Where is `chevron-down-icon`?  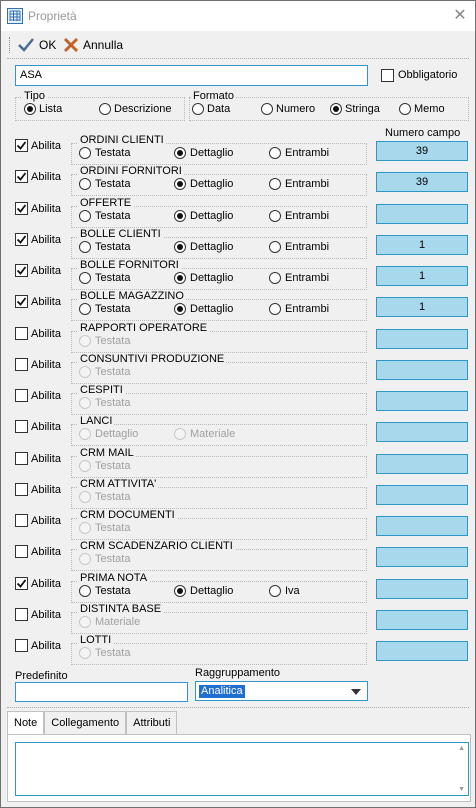
chevron-down-icon is located at coordinates (356, 692).